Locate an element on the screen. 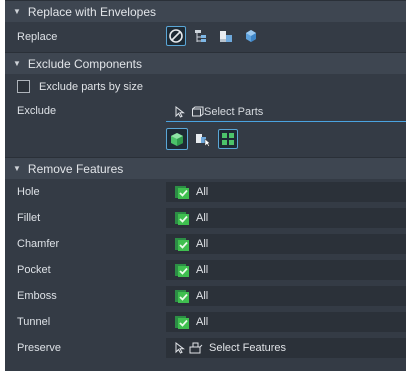  preserve-select-field: Select Features is located at coordinates (286, 348).